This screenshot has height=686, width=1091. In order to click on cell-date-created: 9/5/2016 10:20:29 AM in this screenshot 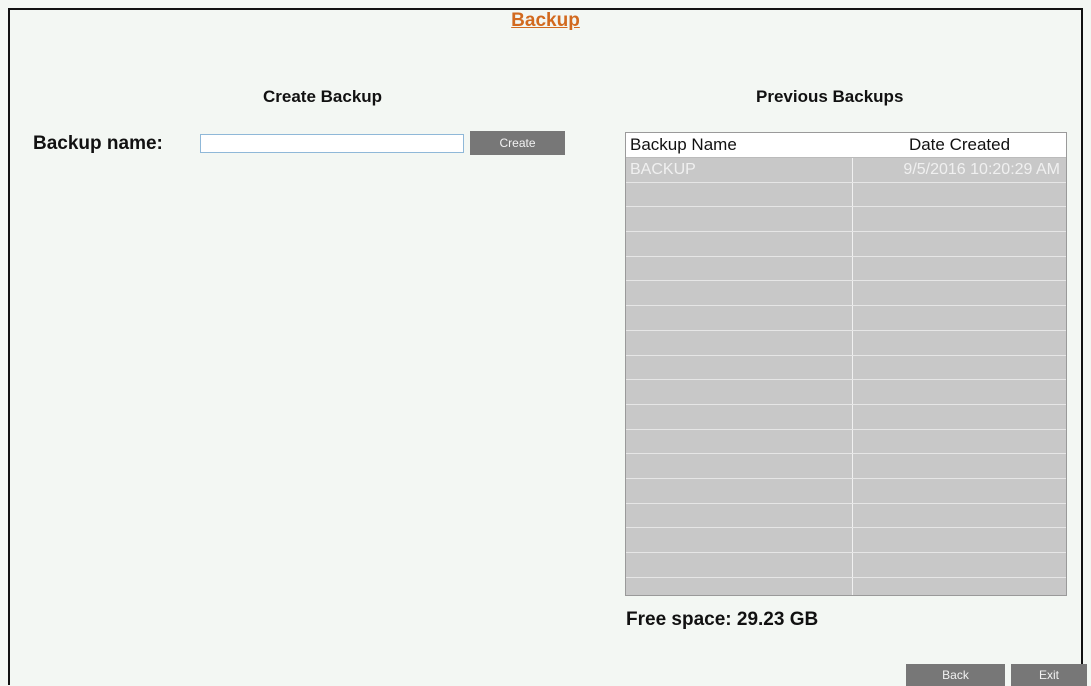, I will do `click(981, 169)`.